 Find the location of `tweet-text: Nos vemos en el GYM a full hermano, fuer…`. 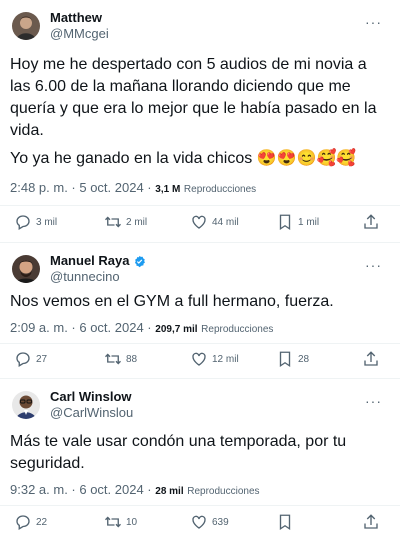

tweet-text: Nos vemos en el GYM a full hermano, fuer… is located at coordinates (172, 301).